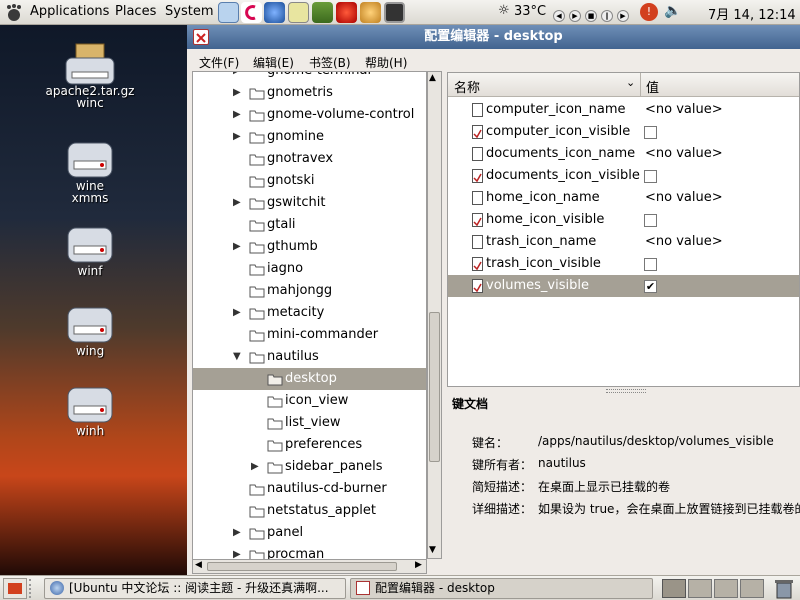 The image size is (800, 600). I want to click on image-viewer-launcher-icon, so click(228, 12).